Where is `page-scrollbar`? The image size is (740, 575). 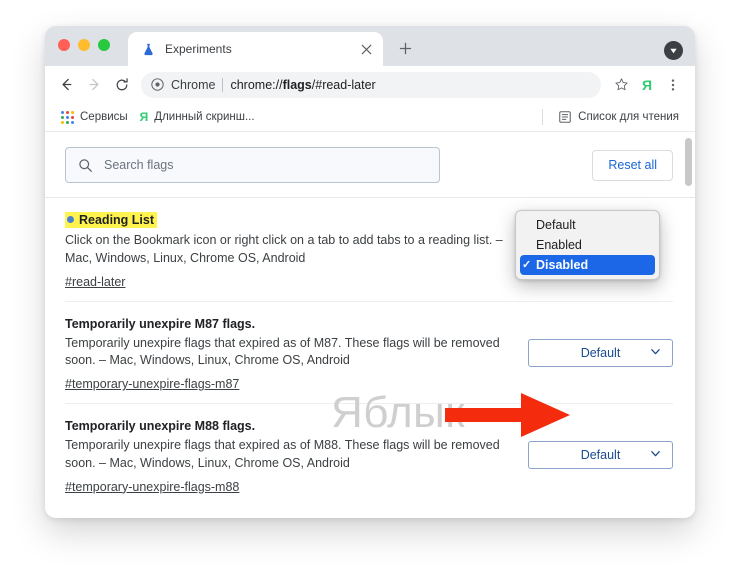
page-scrollbar is located at coordinates (688, 325).